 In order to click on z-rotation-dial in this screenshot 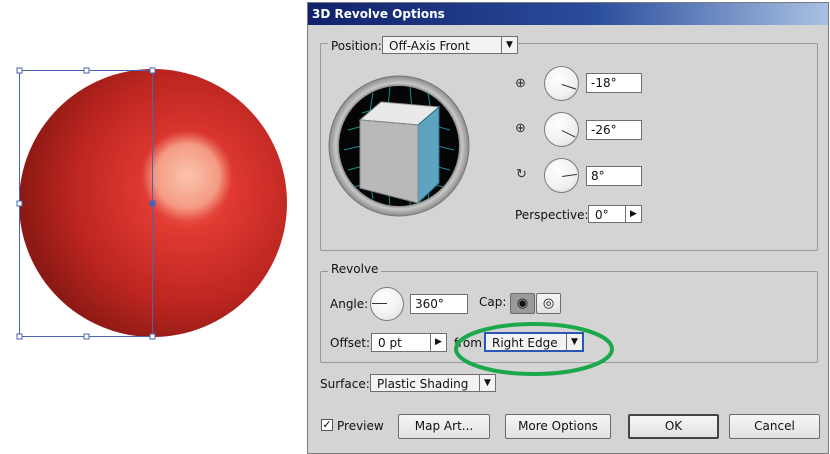, I will do `click(561, 175)`.